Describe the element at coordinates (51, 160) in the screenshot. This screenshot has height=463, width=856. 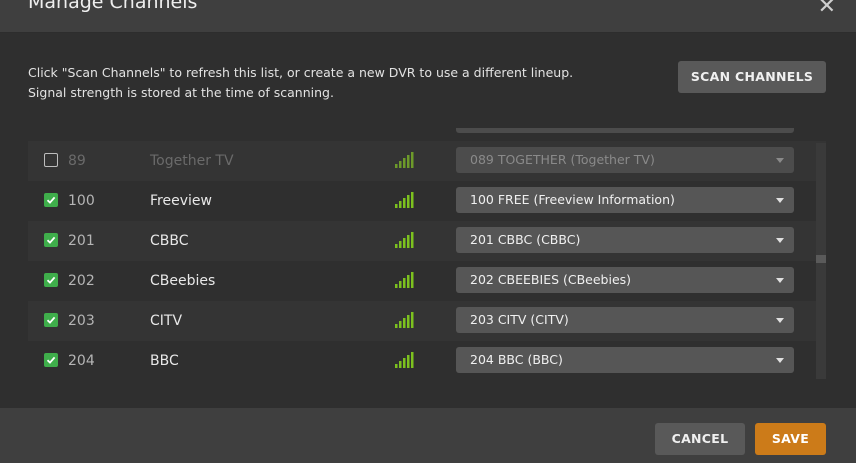
I see `checkbox-unchecked` at that location.